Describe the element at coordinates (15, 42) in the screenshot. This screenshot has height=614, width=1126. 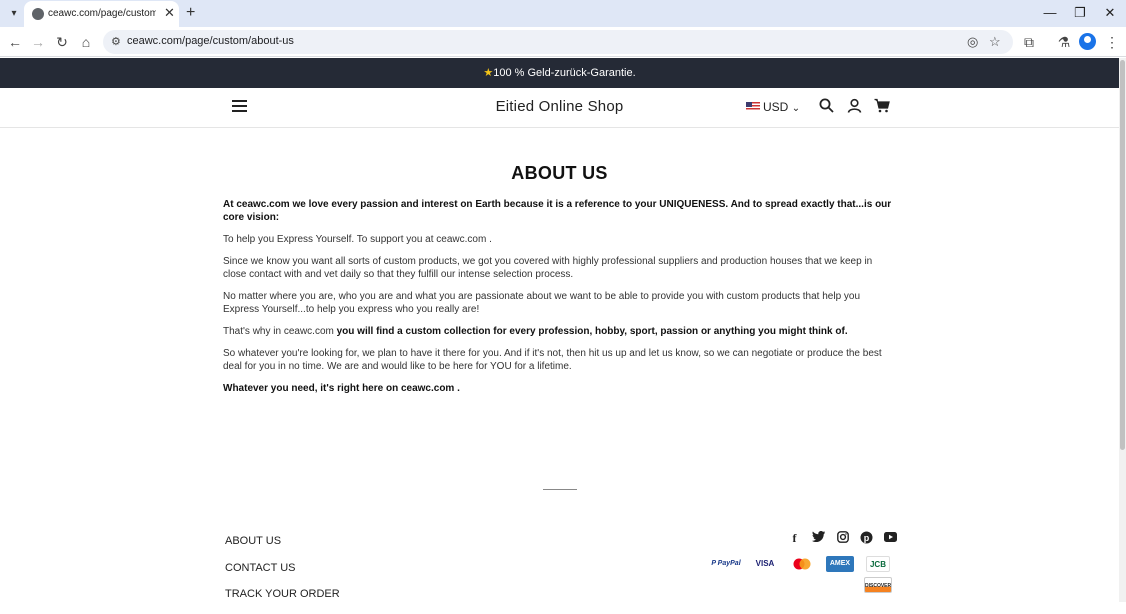
I see `back-icon: ←` at that location.